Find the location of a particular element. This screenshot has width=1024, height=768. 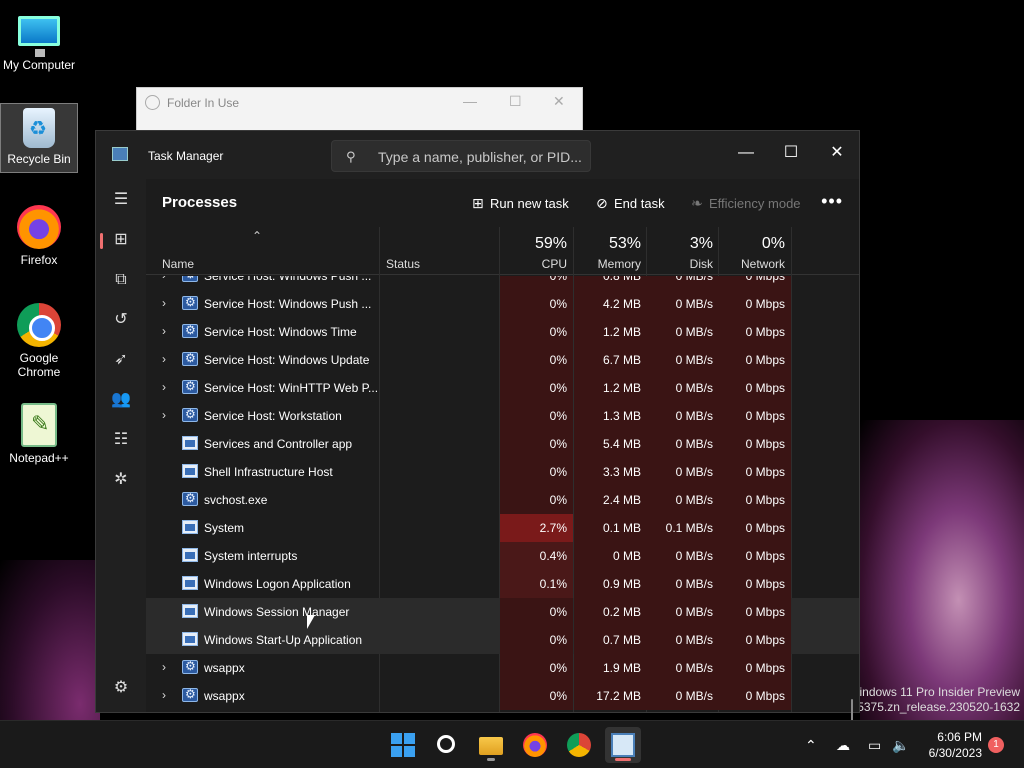

end-task-button: ⊘ End task is located at coordinates (630, 203).